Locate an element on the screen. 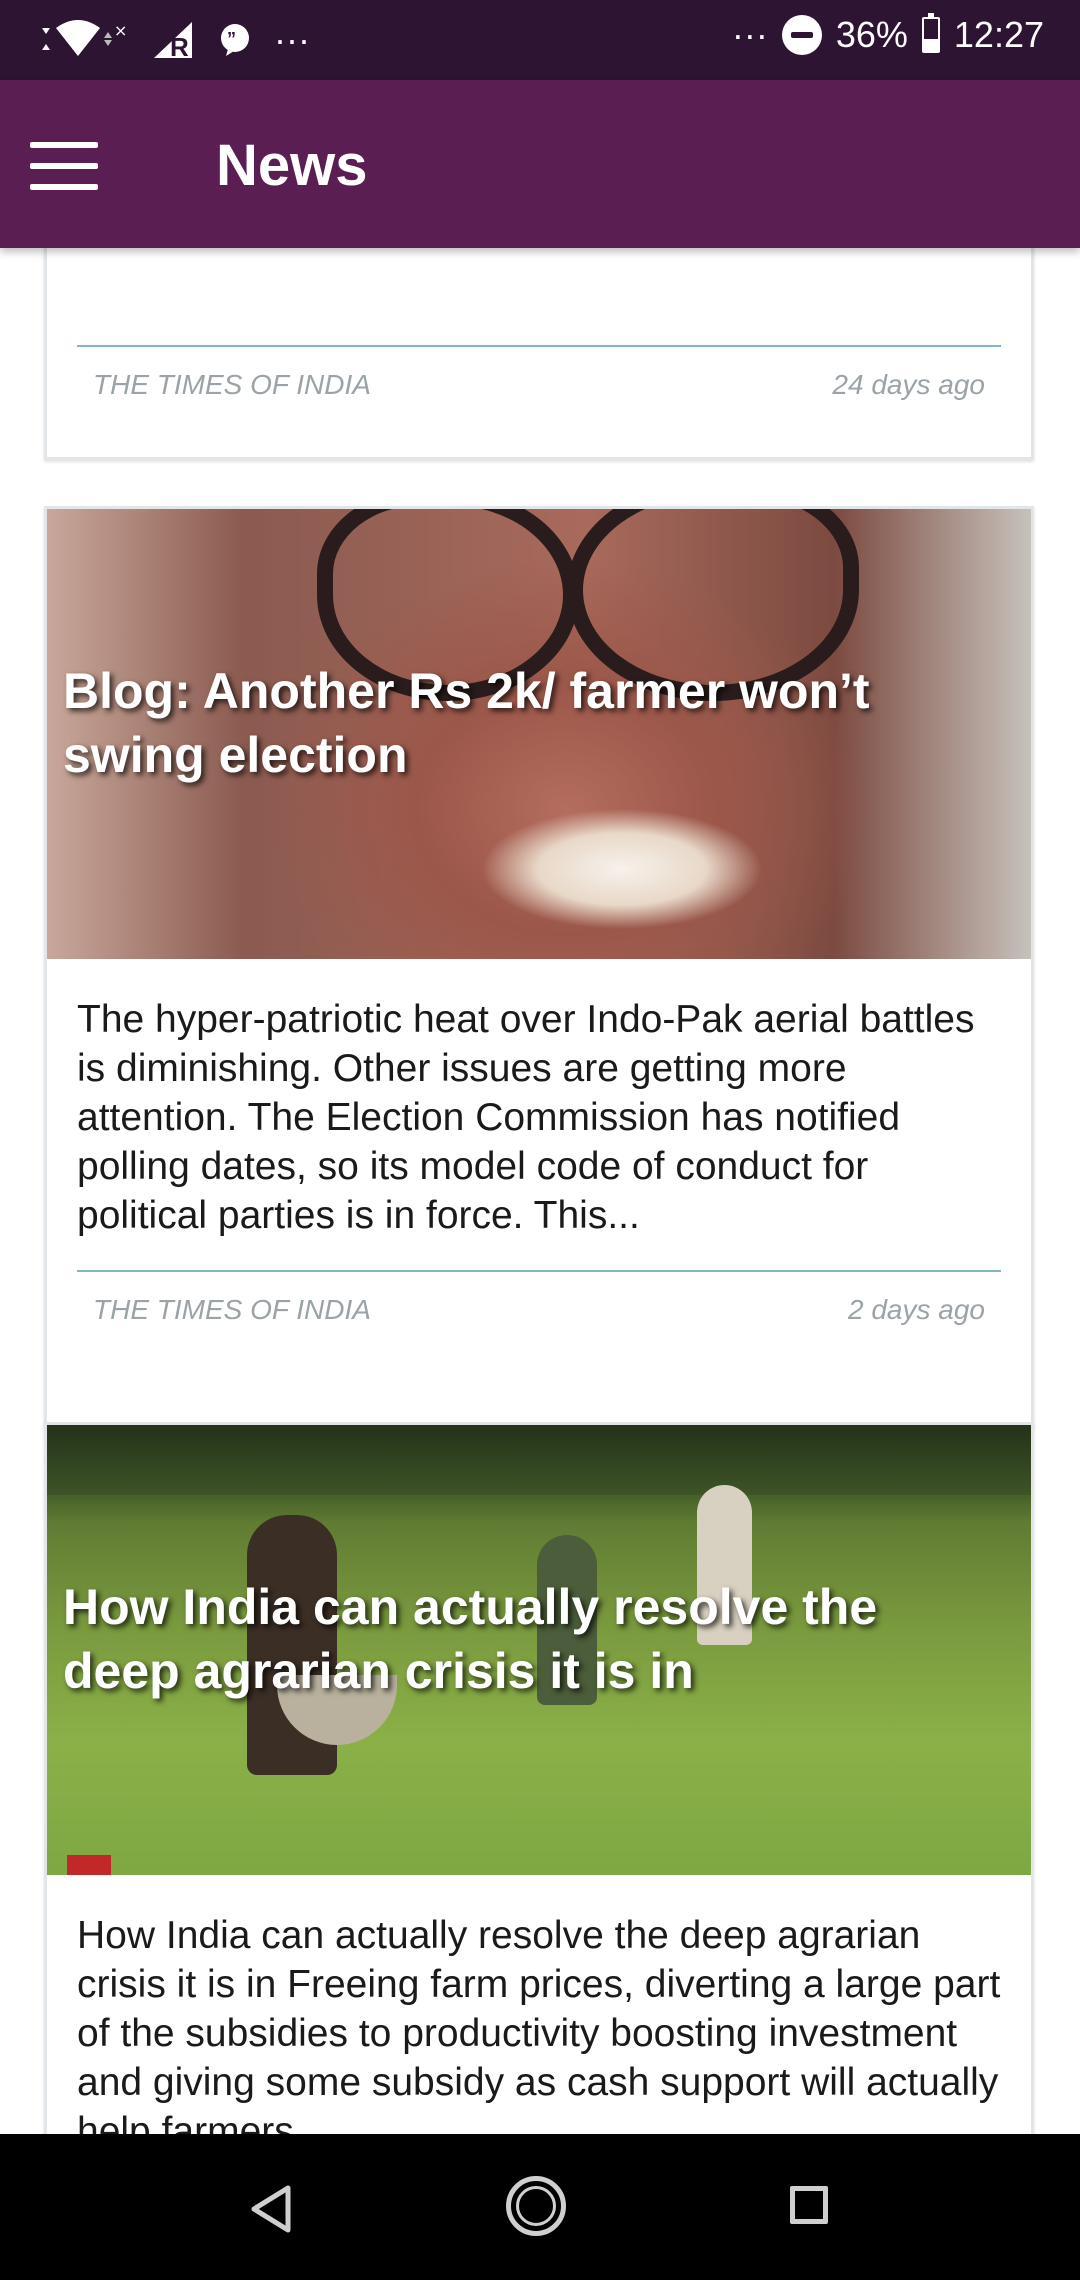 This screenshot has width=1080, height=2280. back-icon is located at coordinates (271, 2211).